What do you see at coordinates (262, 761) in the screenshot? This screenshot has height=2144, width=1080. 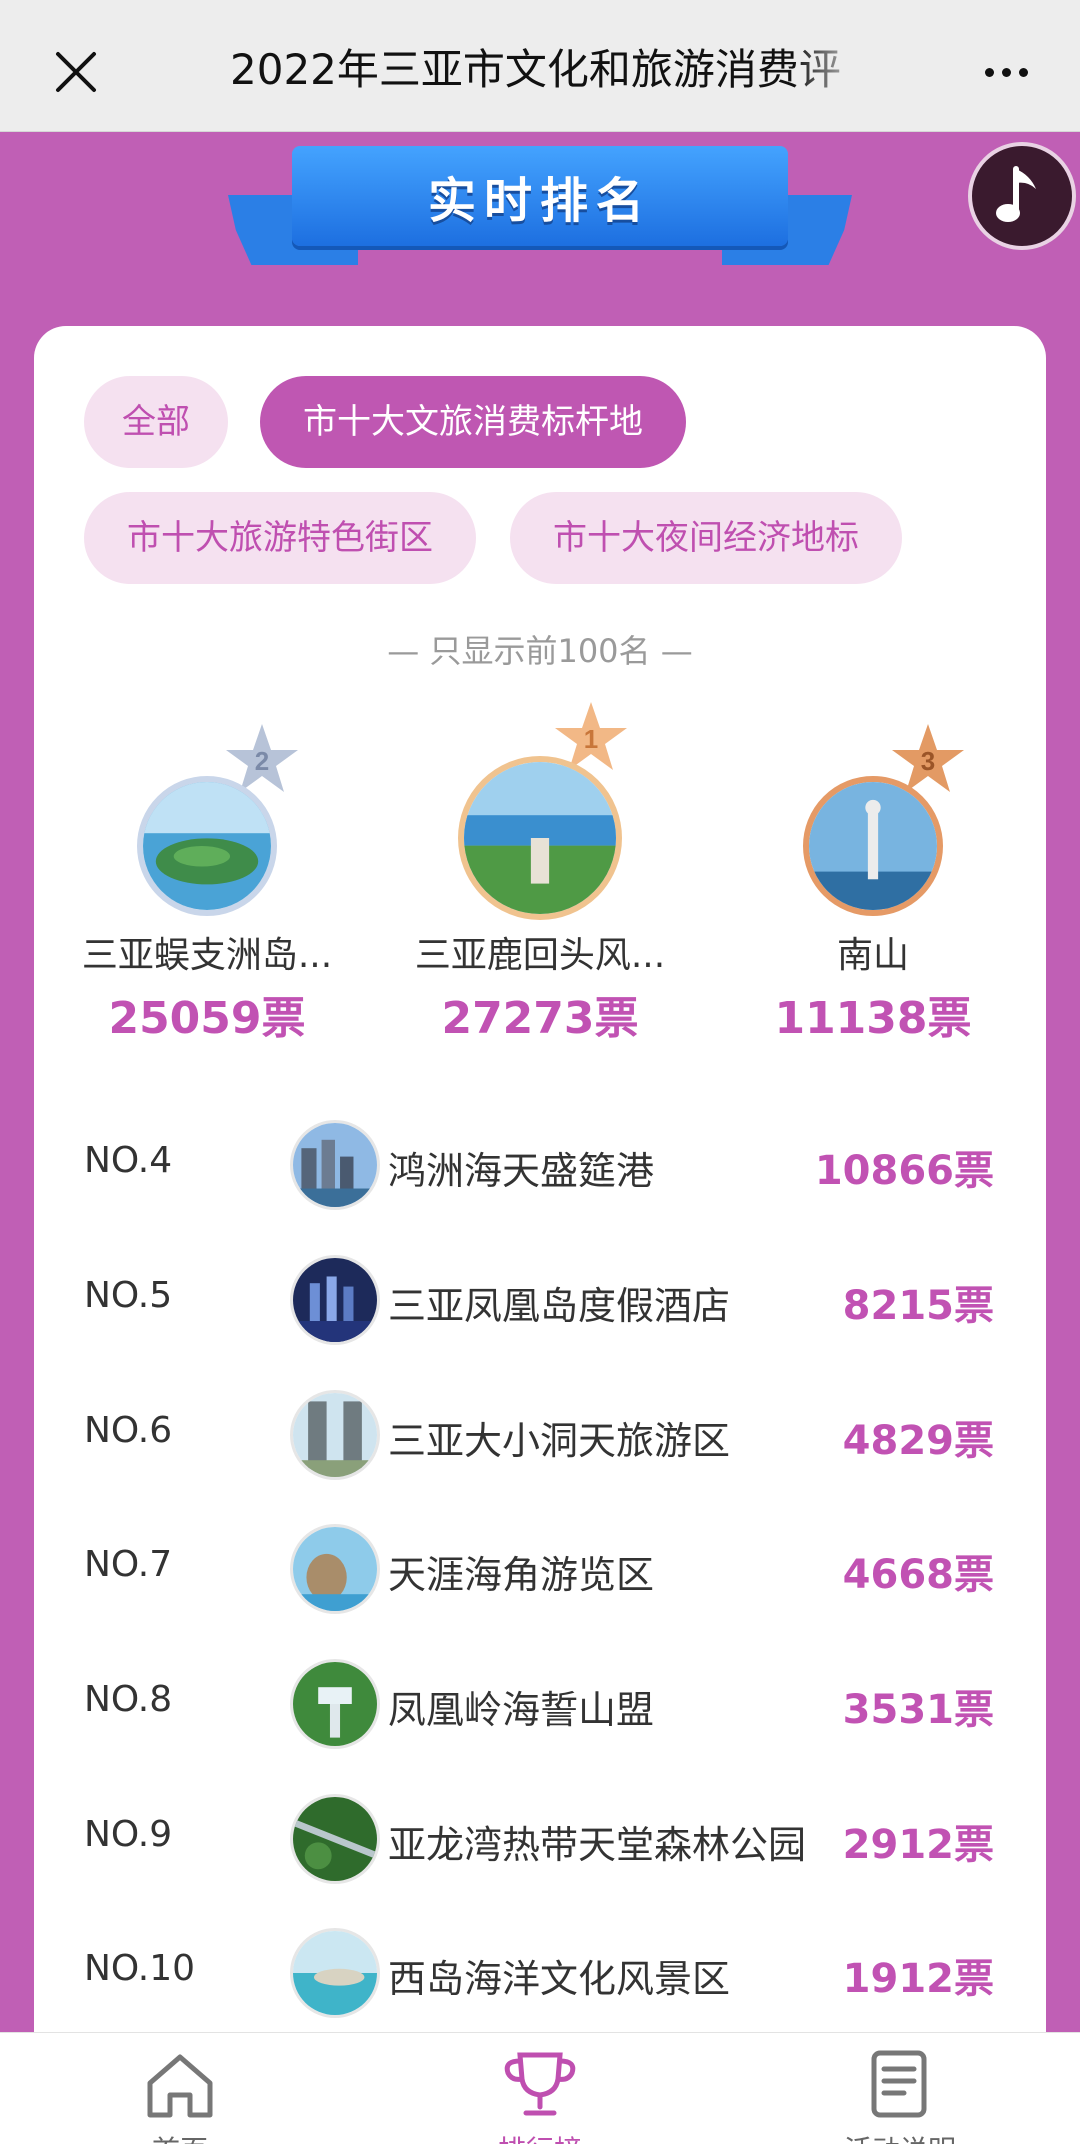 I see `svg-text: 2` at bounding box center [262, 761].